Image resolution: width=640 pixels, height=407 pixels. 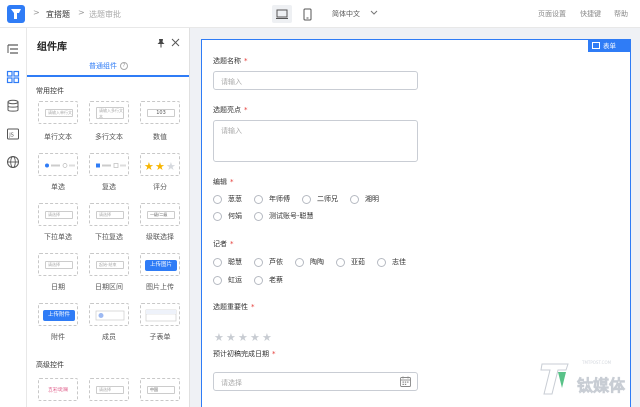 I want to click on component-label: 下拉复选, so click(x=109, y=237).